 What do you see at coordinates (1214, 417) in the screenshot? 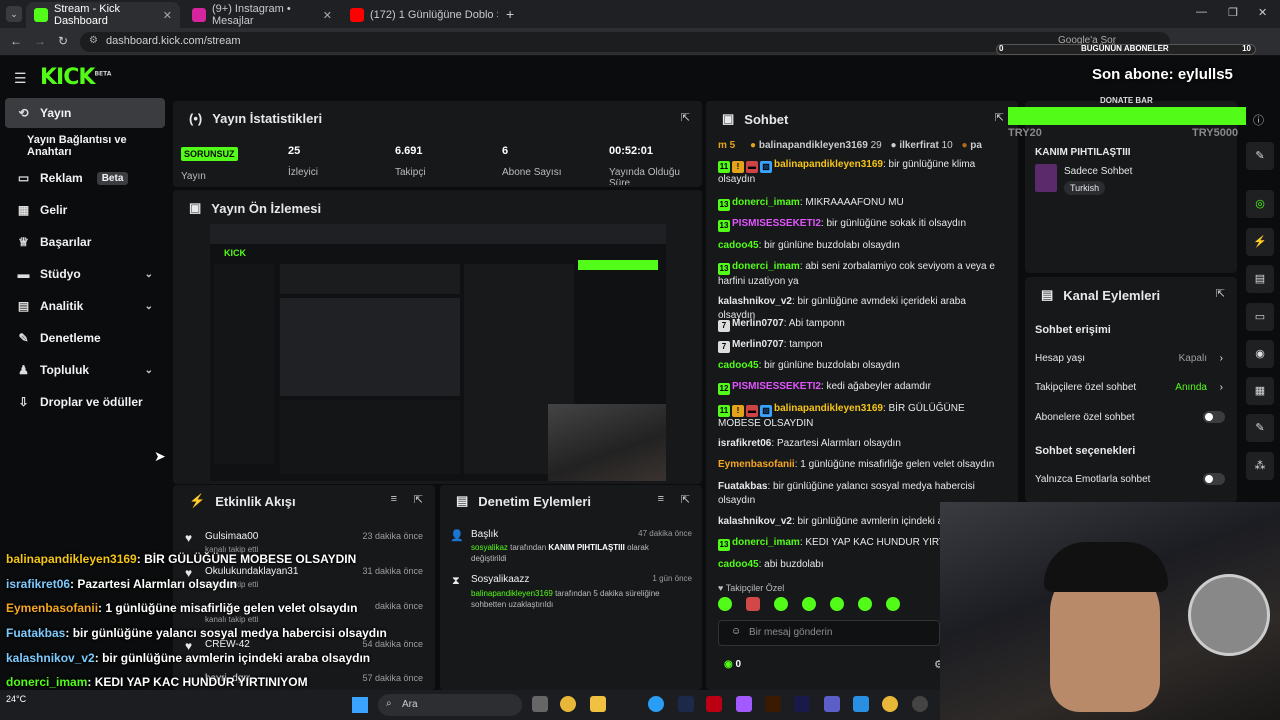
I see `subs-only-toggle` at bounding box center [1214, 417].